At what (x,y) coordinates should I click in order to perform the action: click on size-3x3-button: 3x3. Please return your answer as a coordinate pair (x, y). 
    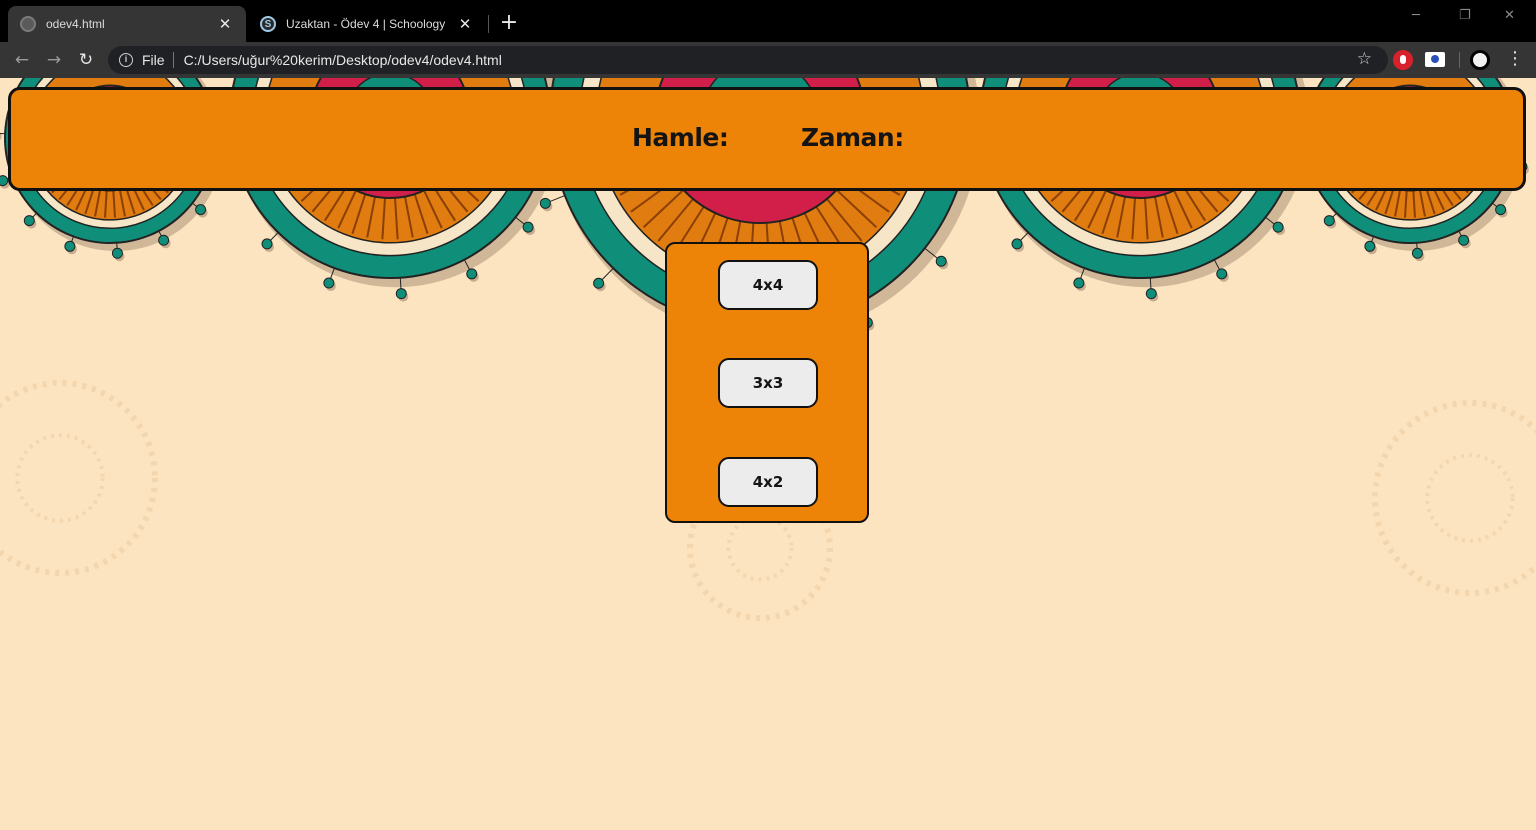
    Looking at the image, I should click on (768, 383).